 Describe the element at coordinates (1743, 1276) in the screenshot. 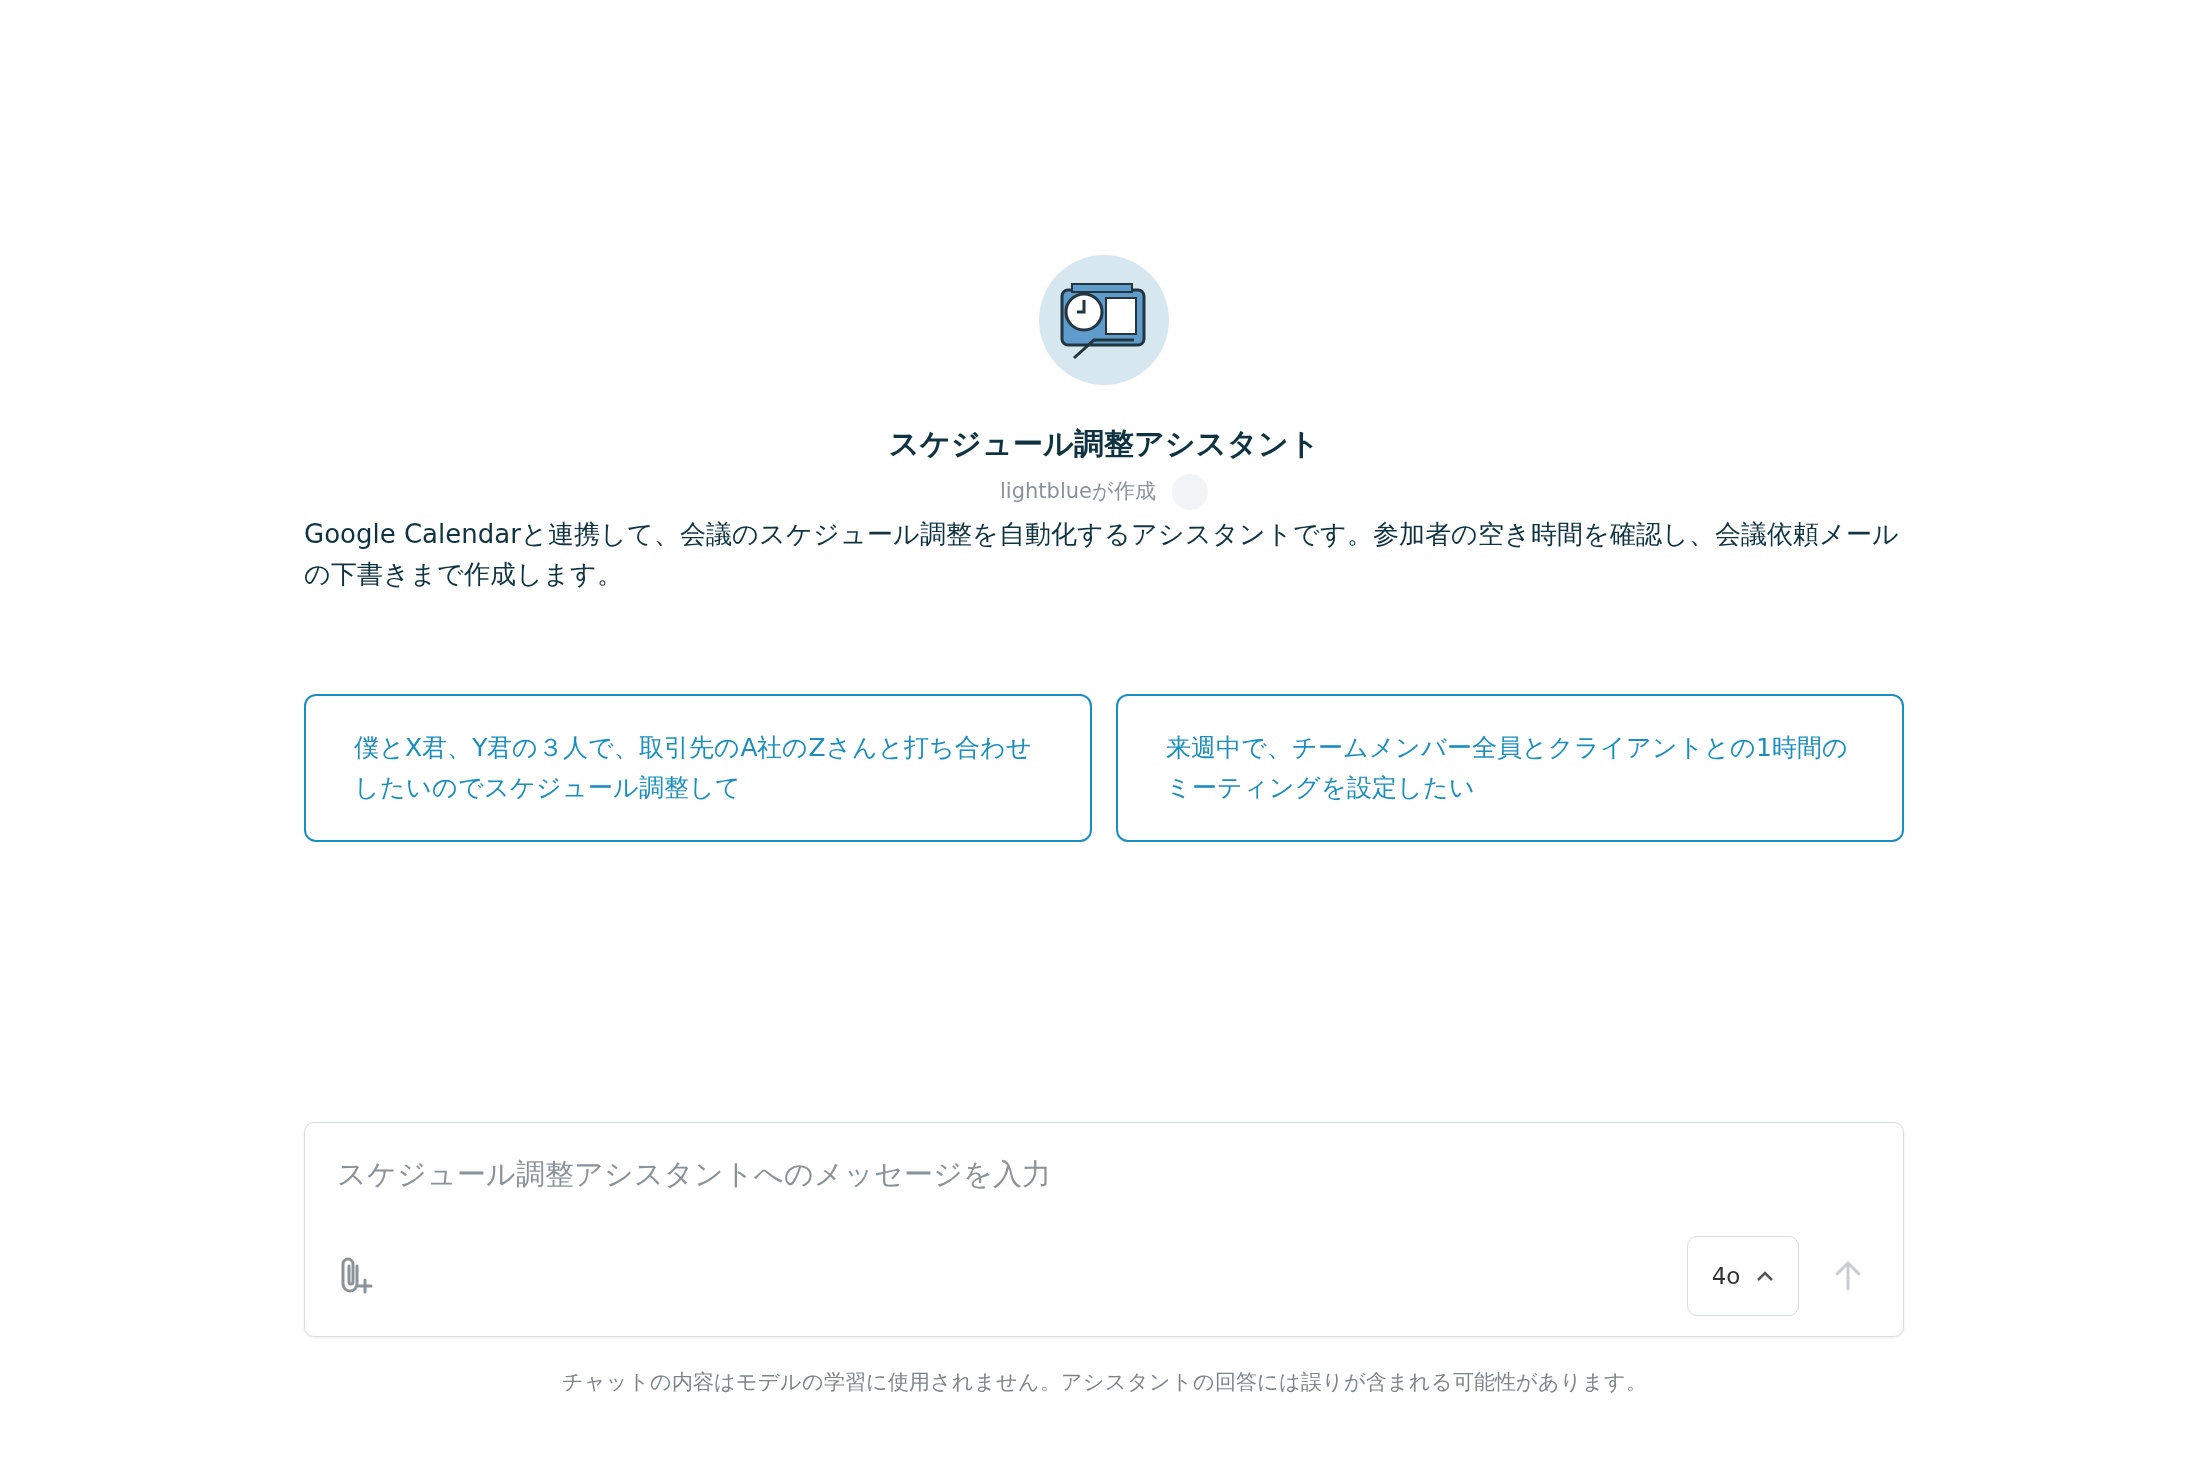

I see `model-selector: 4o` at that location.